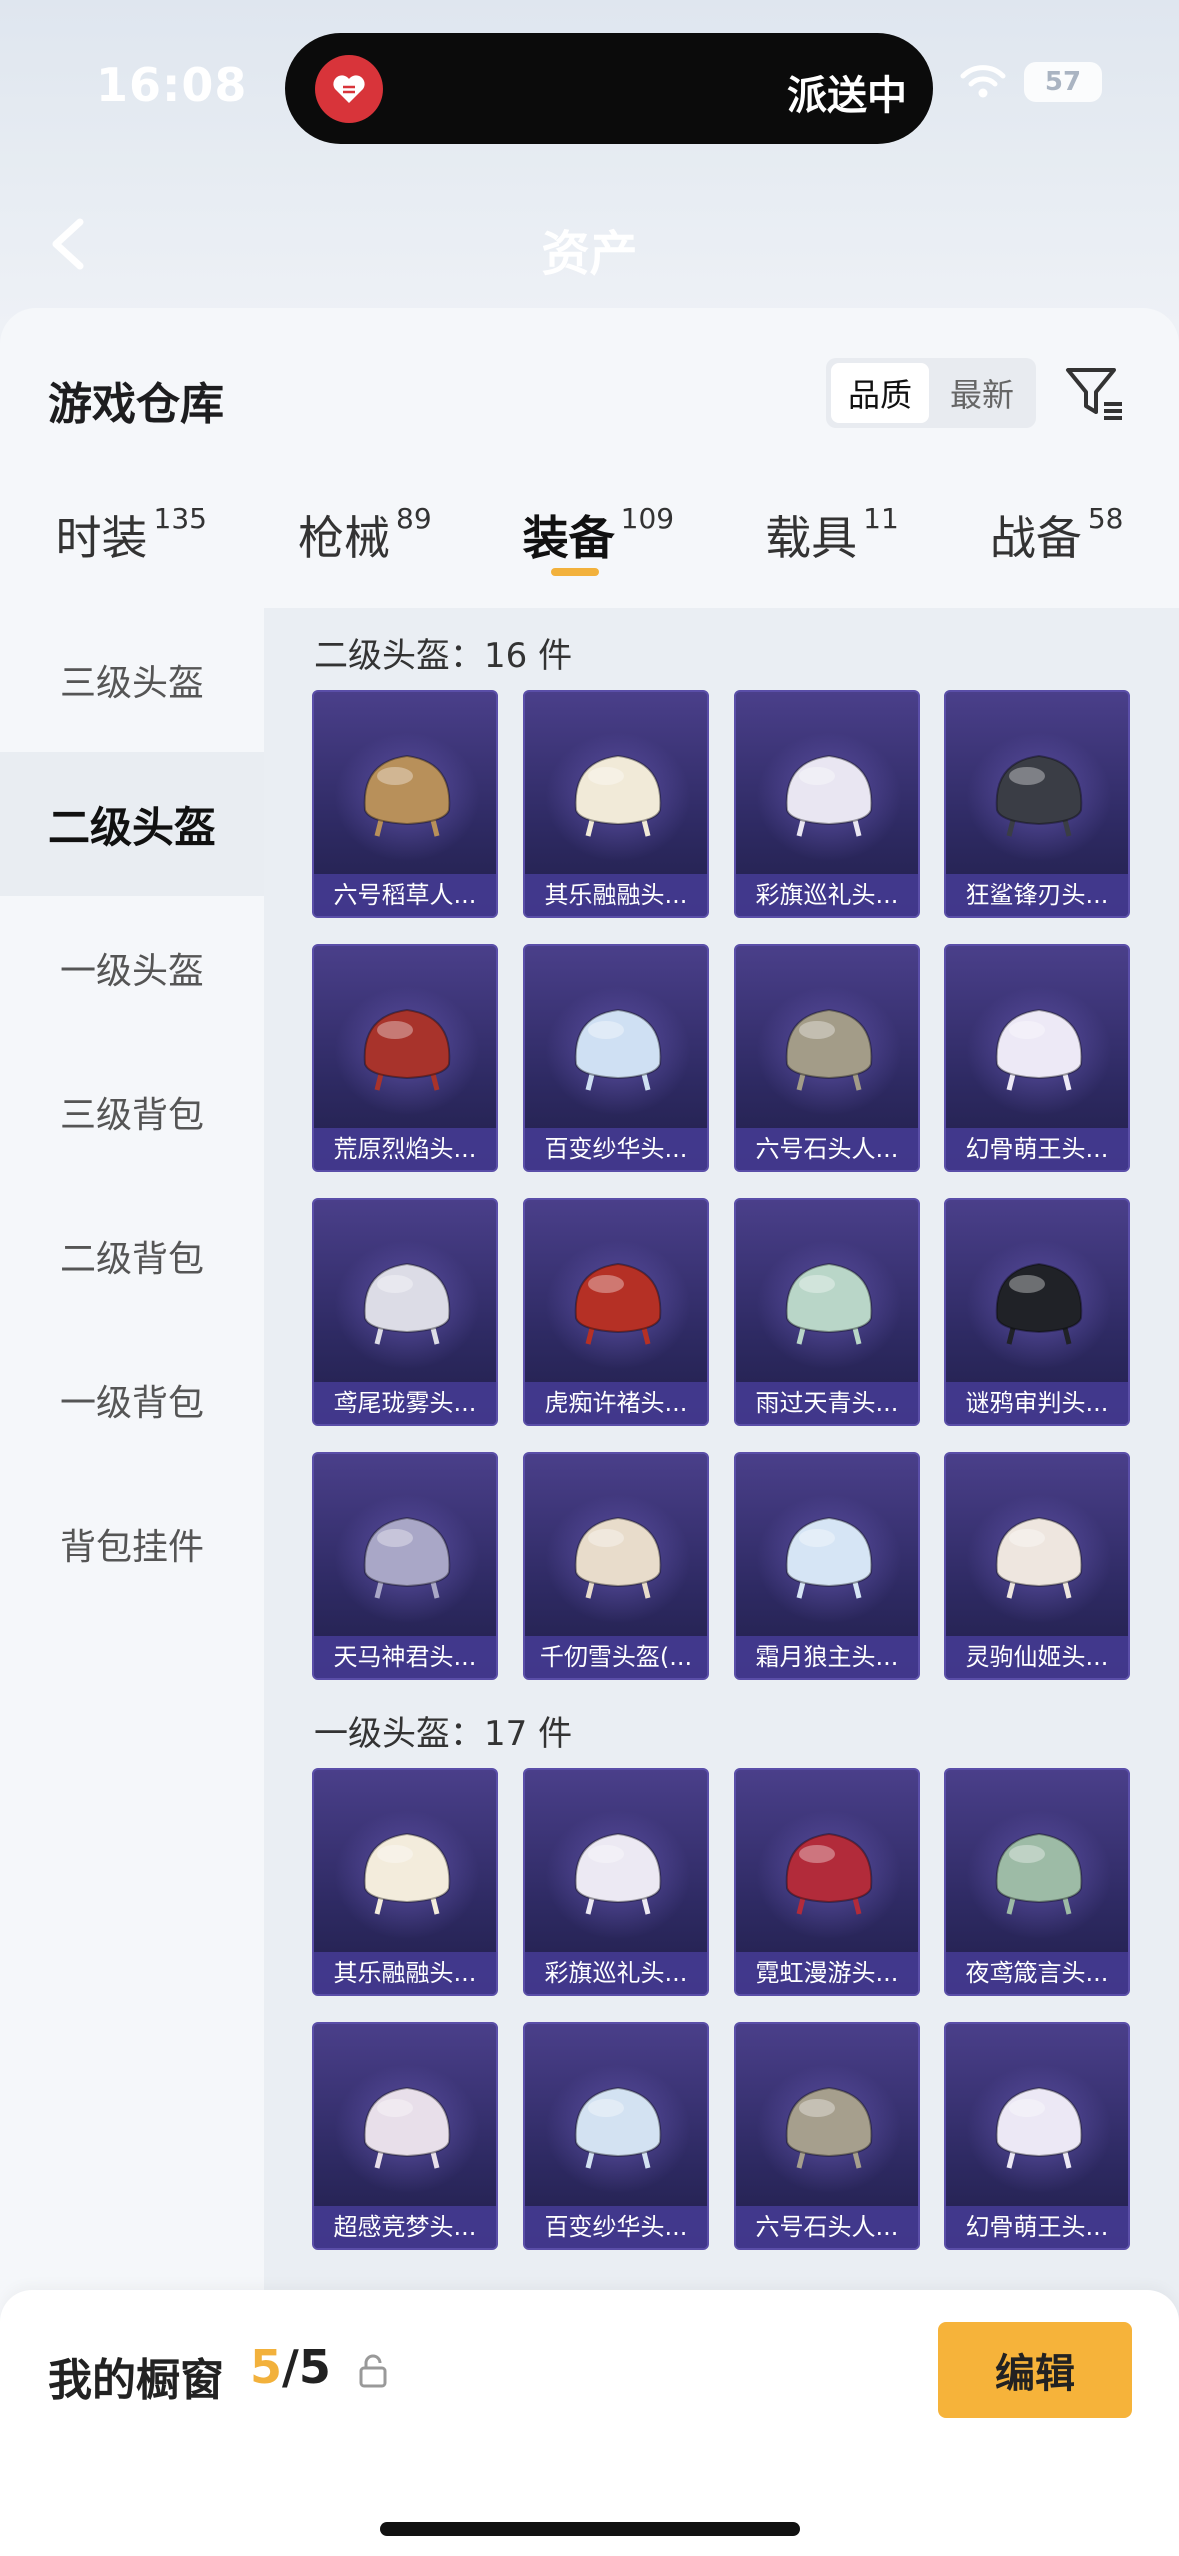  Describe the element at coordinates (132, 680) in the screenshot. I see `sidebar-item-level3-helmet: 三级头盔` at that location.